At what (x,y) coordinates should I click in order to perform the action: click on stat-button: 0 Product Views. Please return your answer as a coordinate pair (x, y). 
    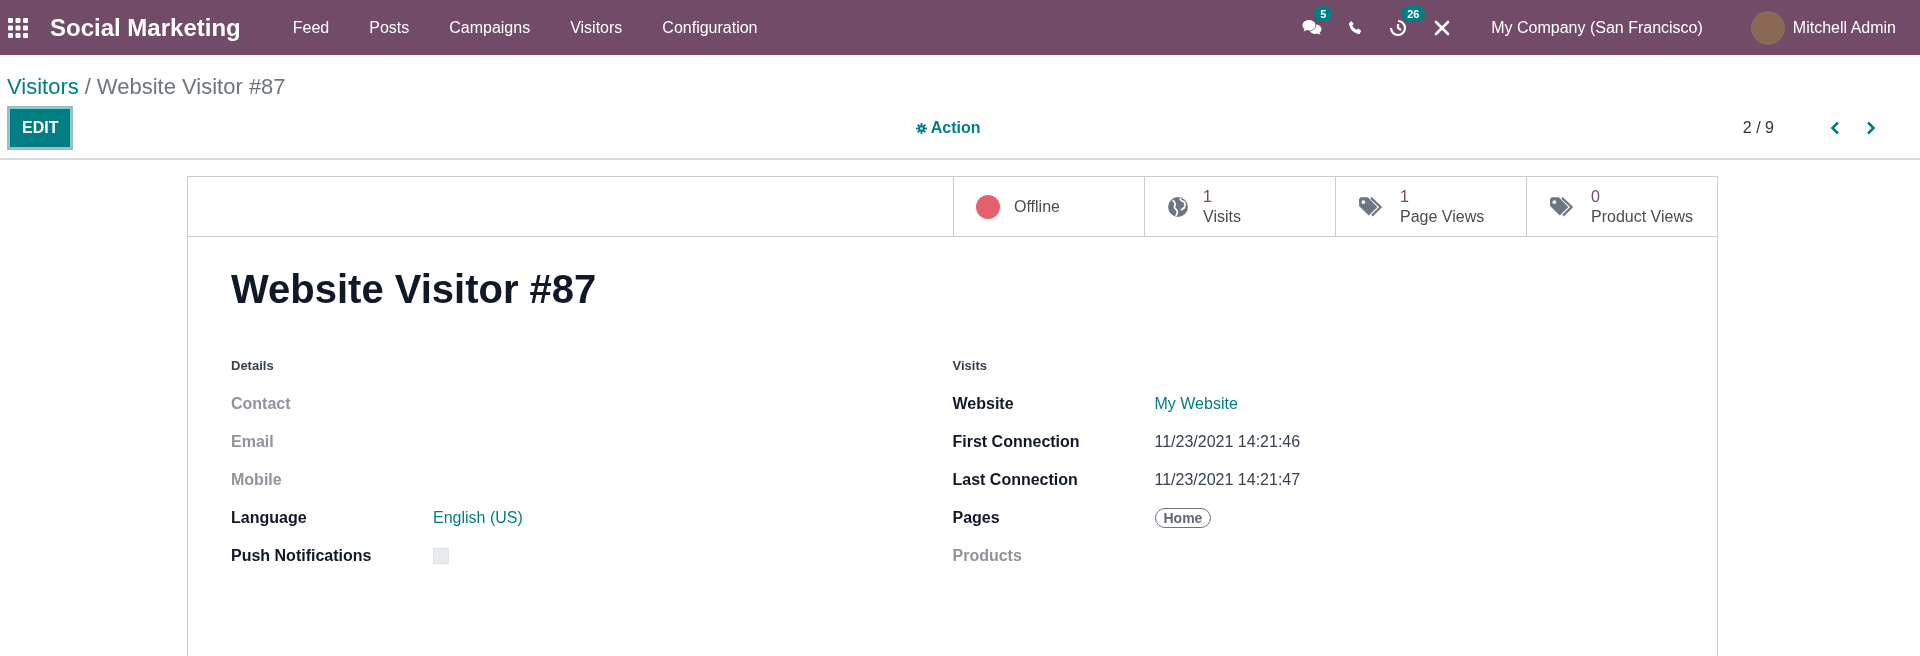
    Looking at the image, I should click on (1621, 206).